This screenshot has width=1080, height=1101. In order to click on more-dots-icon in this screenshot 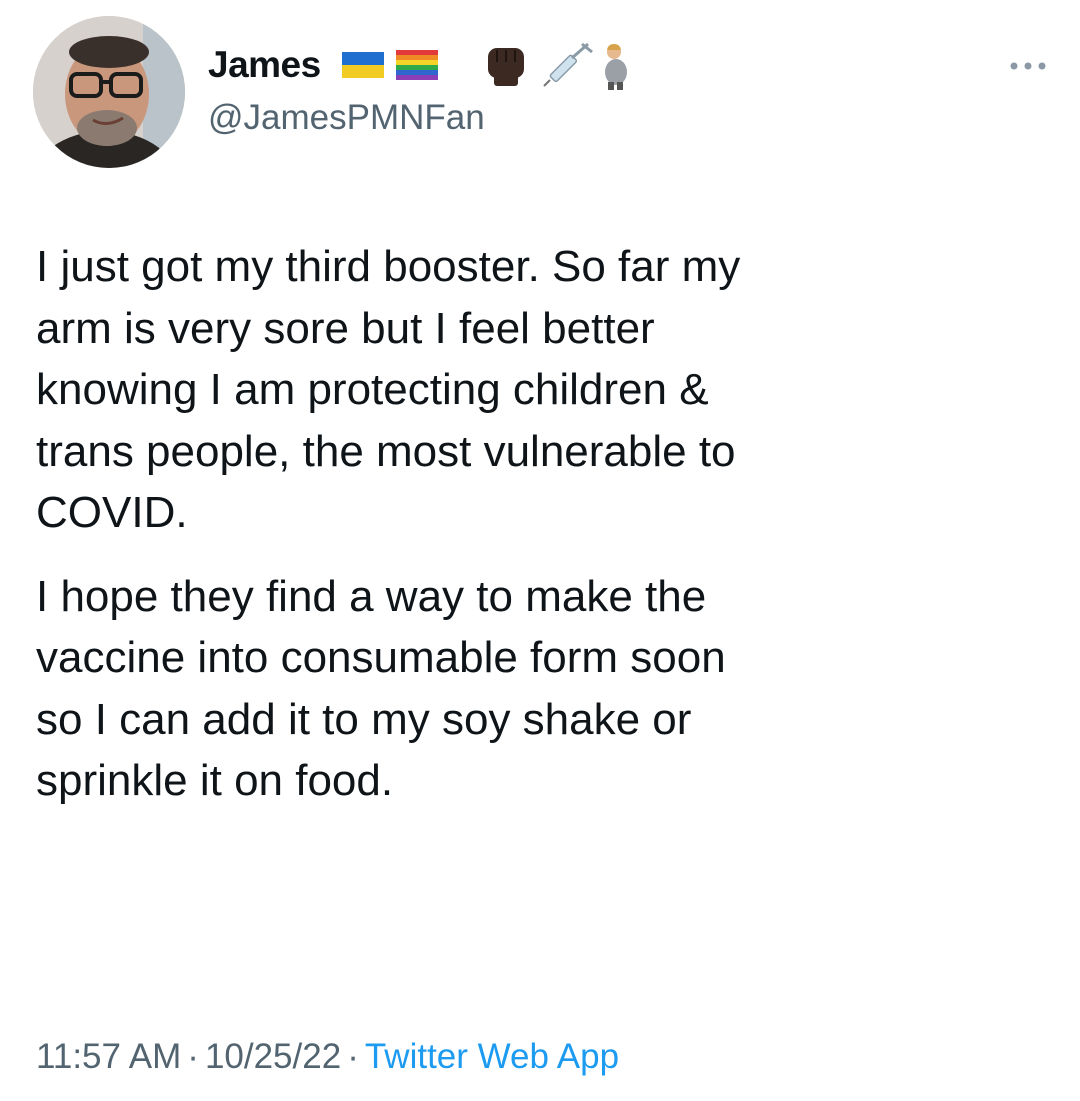, I will do `click(1028, 66)`.